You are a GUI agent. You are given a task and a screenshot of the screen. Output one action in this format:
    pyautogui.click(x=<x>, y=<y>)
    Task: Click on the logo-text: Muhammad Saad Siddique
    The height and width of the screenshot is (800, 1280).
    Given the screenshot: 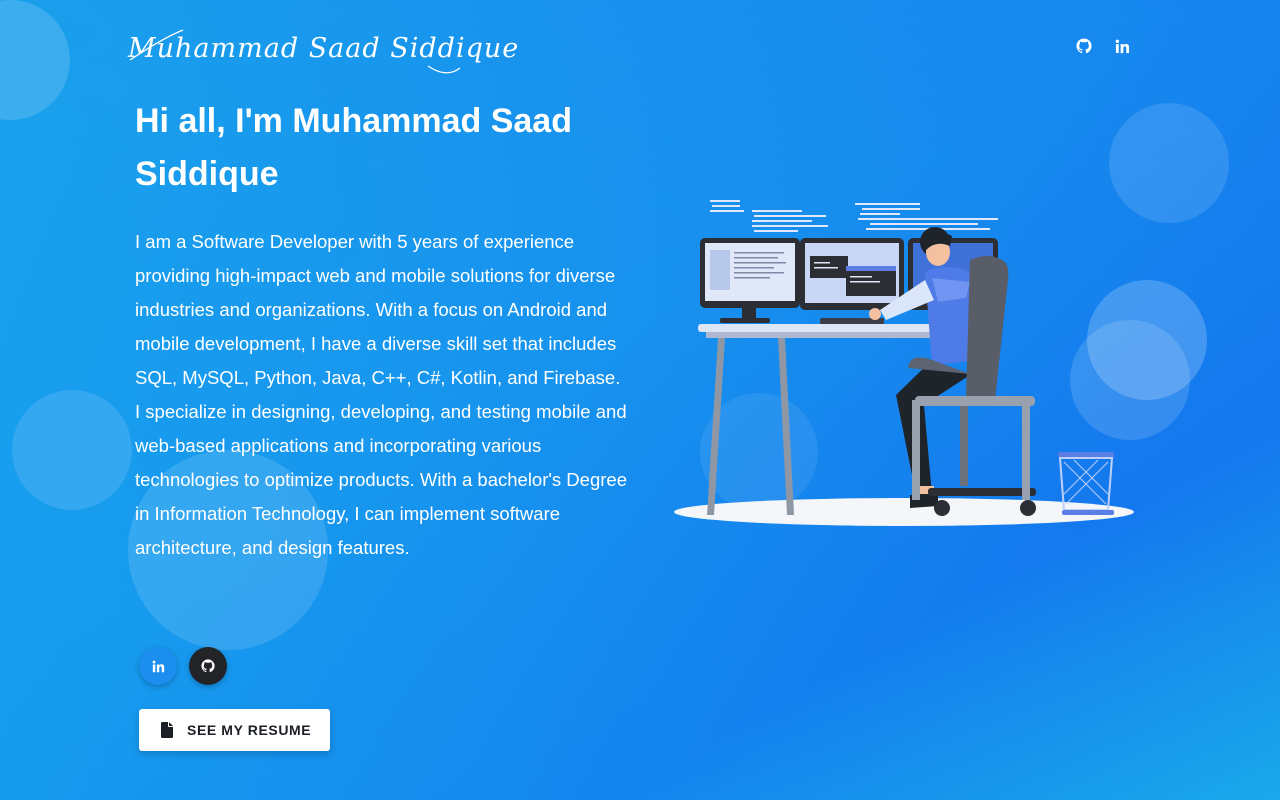 What is the action you would take?
    pyautogui.click(x=324, y=48)
    